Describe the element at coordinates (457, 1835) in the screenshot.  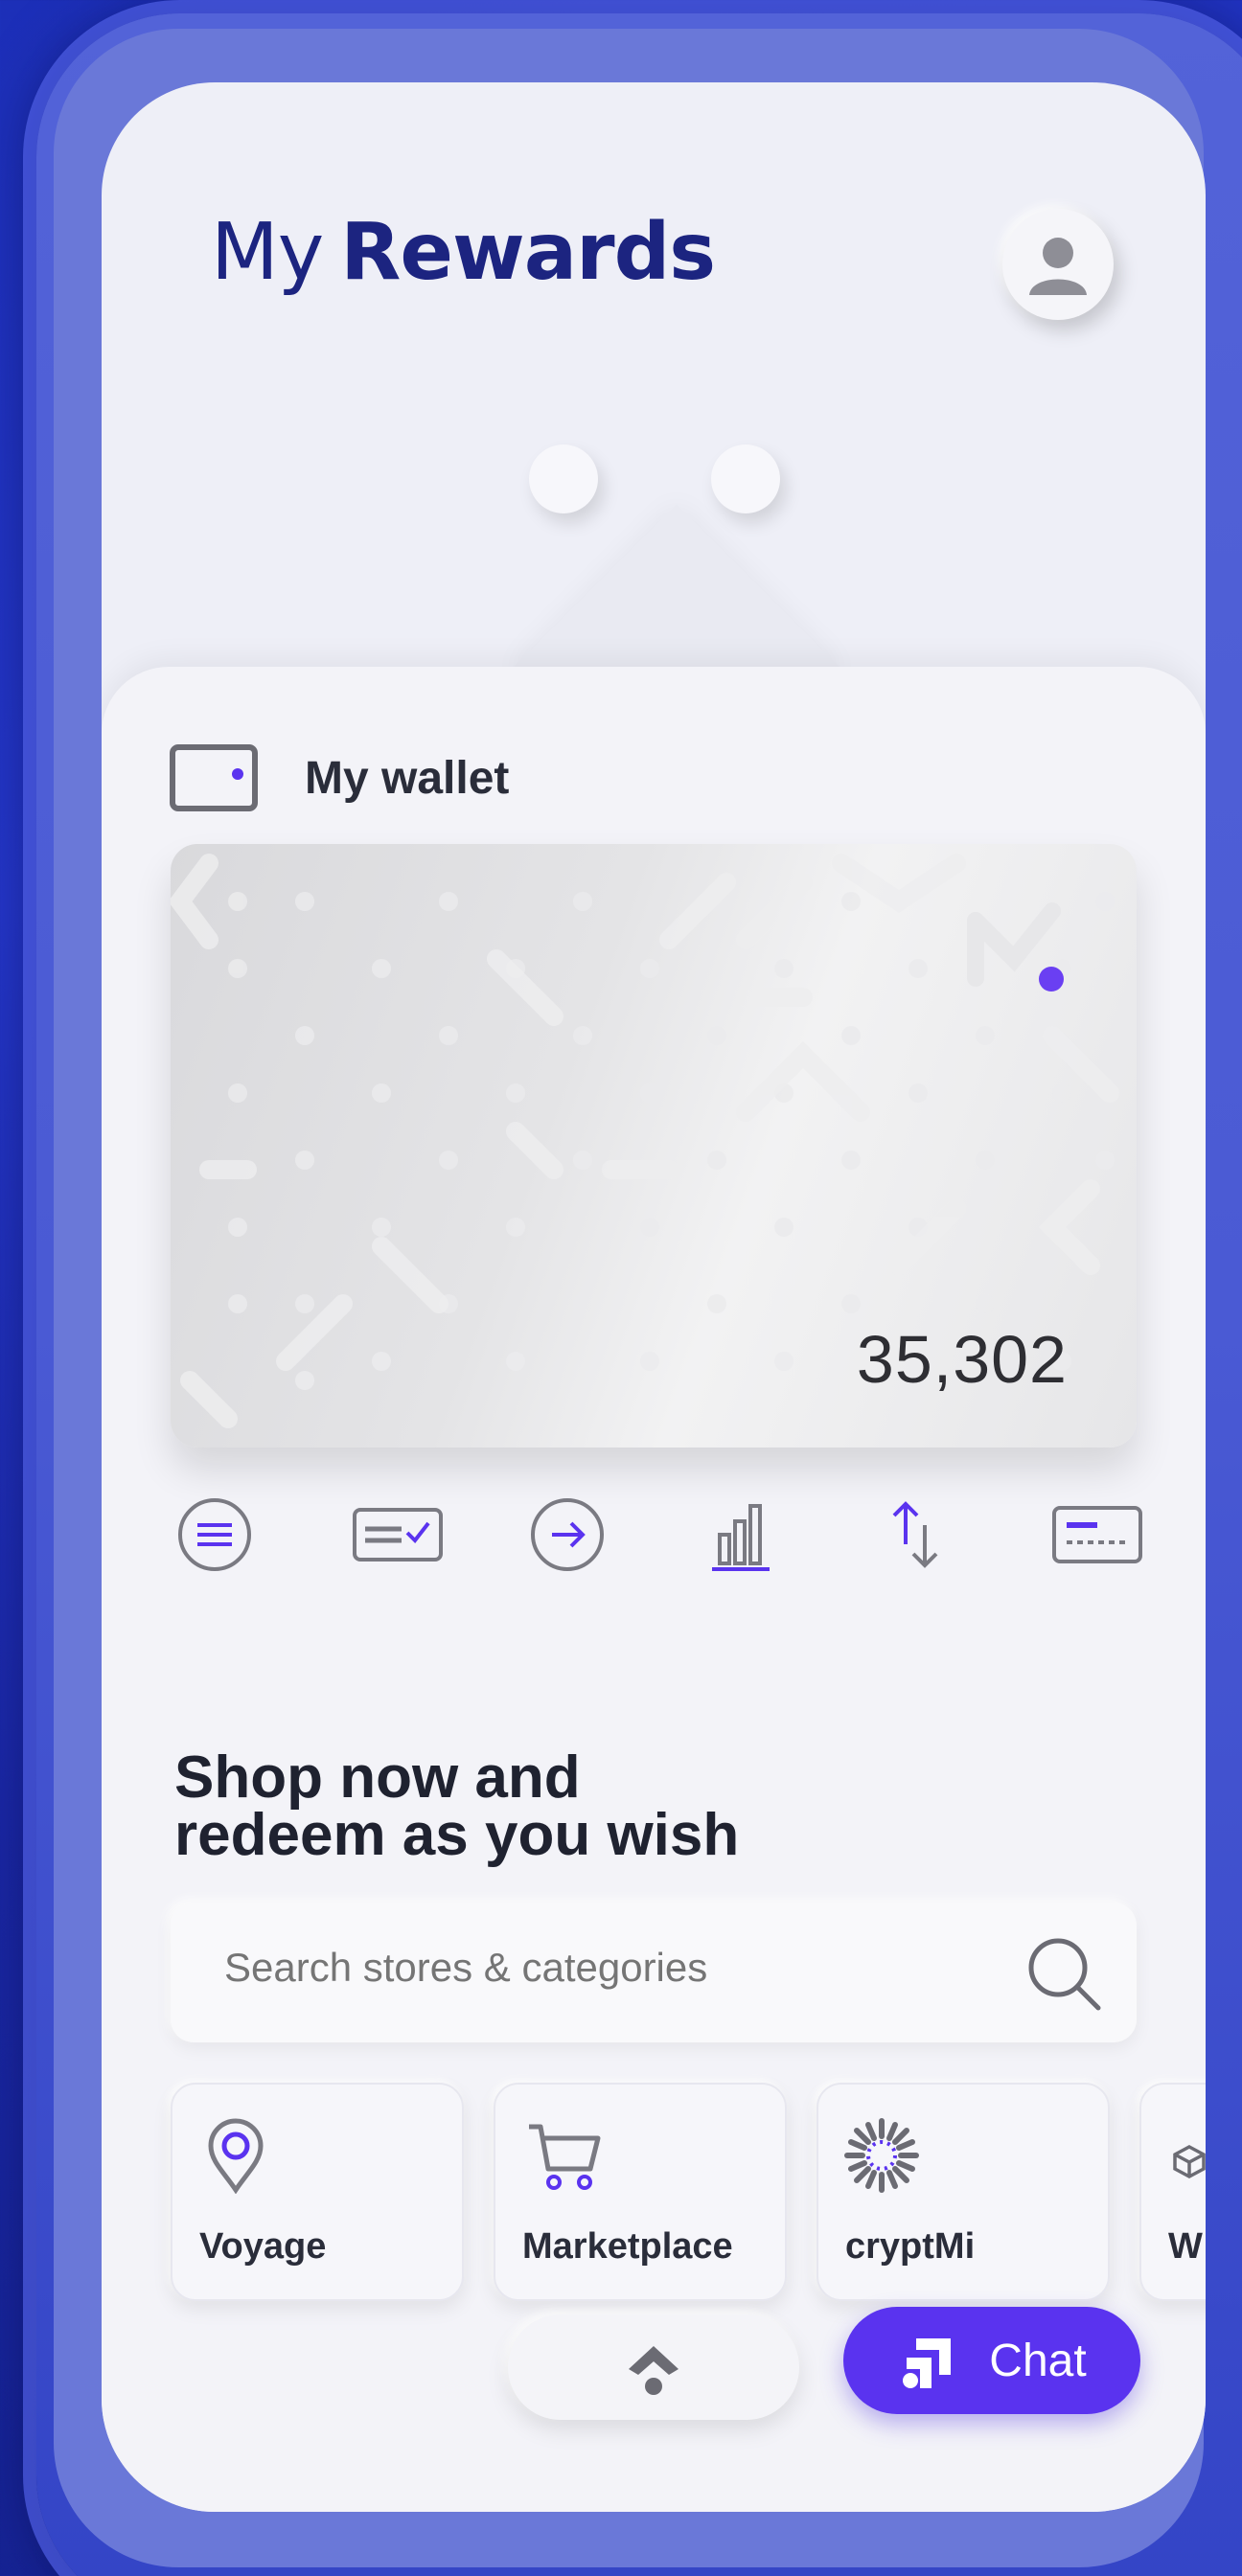
I see `shop-heading-line2: redeem as you wish` at that location.